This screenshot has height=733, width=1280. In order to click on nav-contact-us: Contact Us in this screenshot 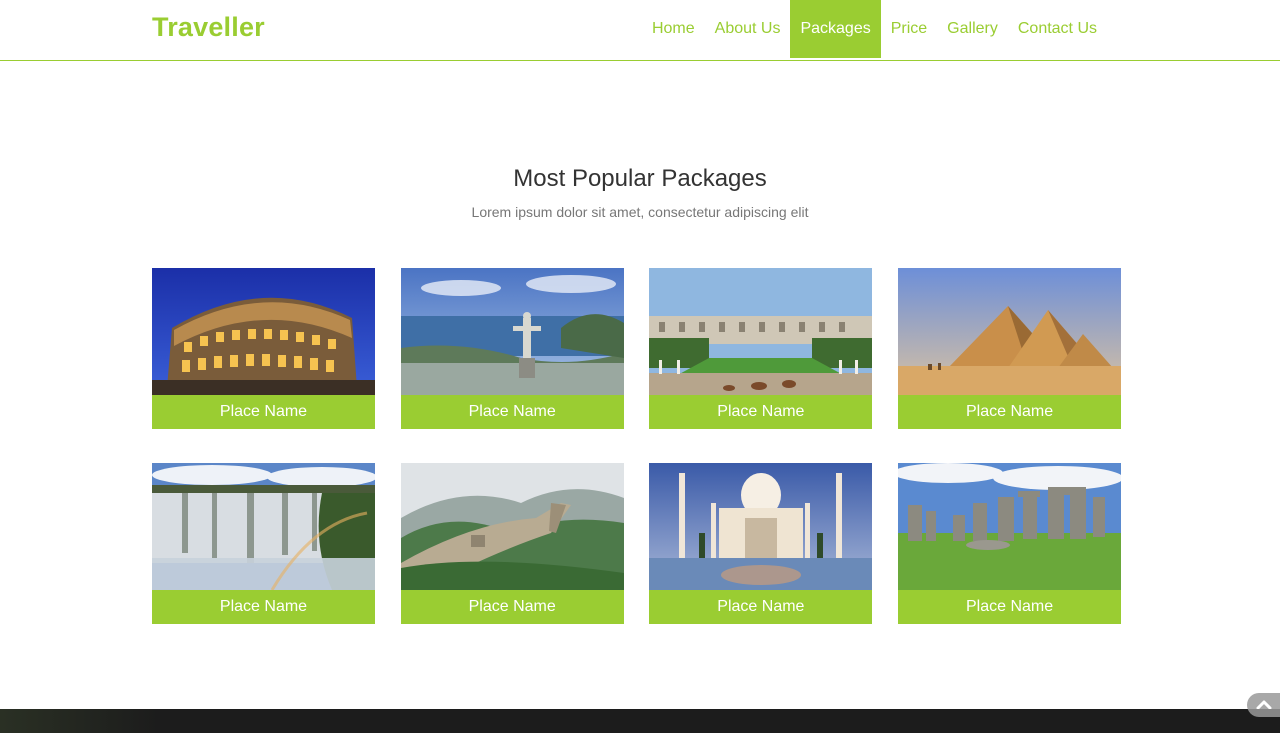, I will do `click(1057, 29)`.